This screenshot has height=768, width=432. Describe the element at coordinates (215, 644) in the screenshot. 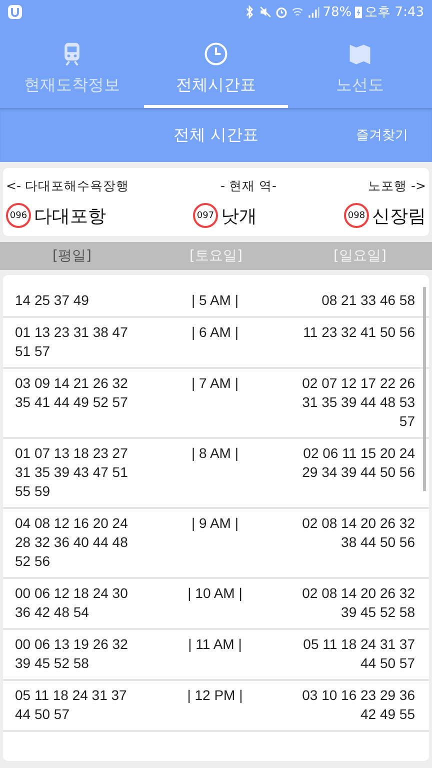

I see `hour-cell-text: | 11 AM |` at that location.